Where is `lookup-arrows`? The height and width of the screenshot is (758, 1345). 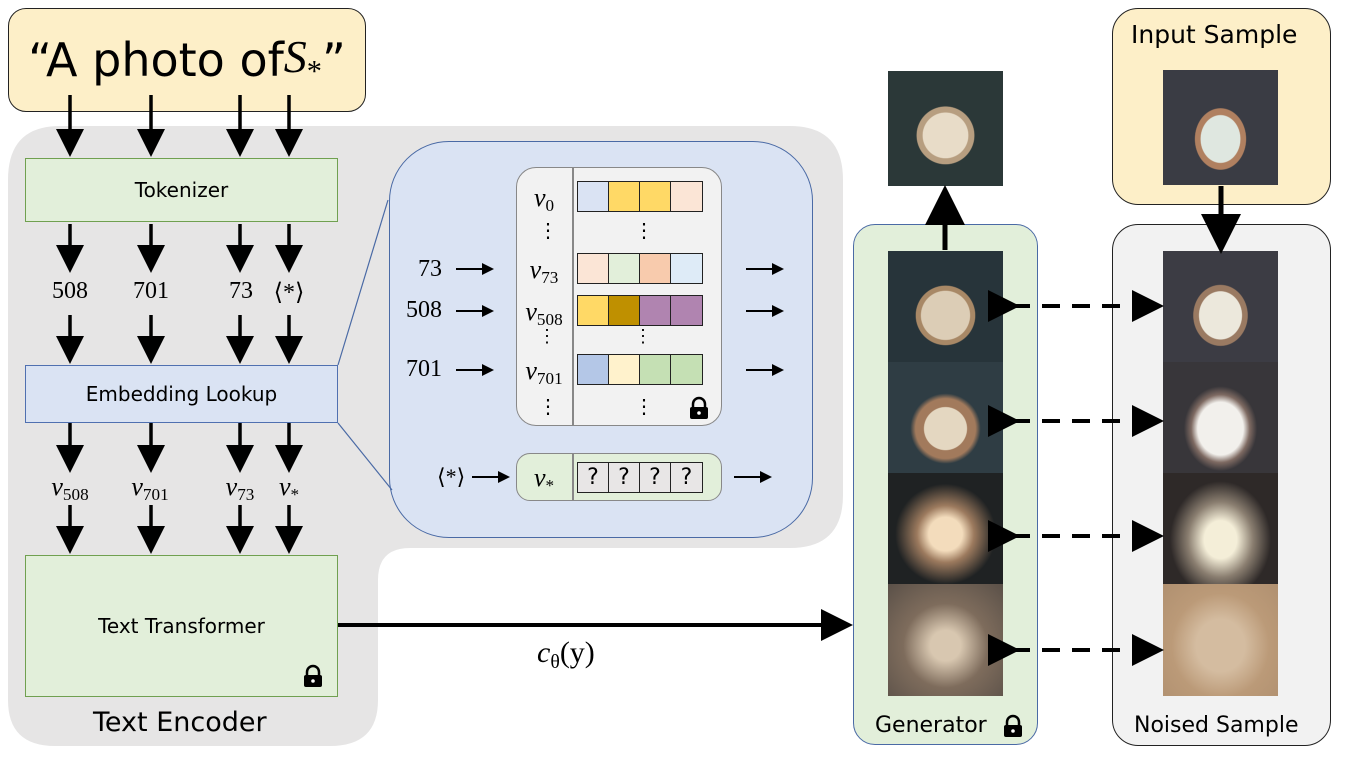 lookup-arrows is located at coordinates (620, 373).